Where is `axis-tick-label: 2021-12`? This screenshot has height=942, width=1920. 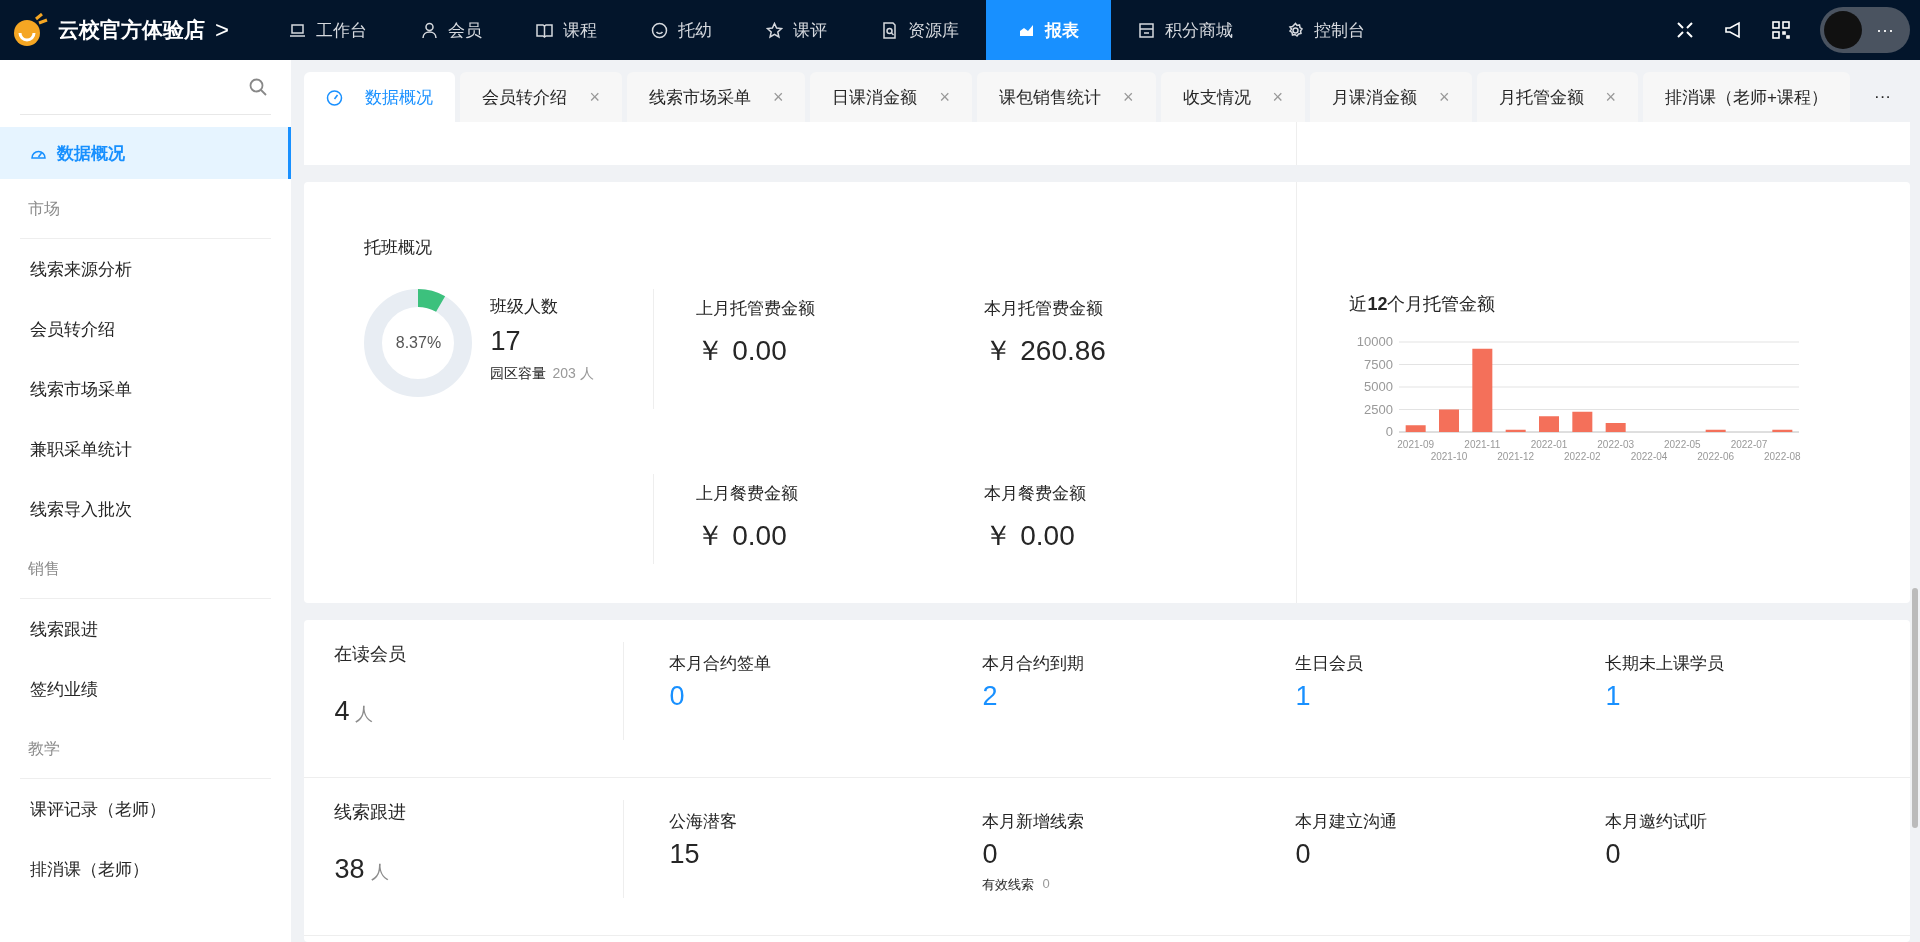 axis-tick-label: 2021-12 is located at coordinates (1516, 456).